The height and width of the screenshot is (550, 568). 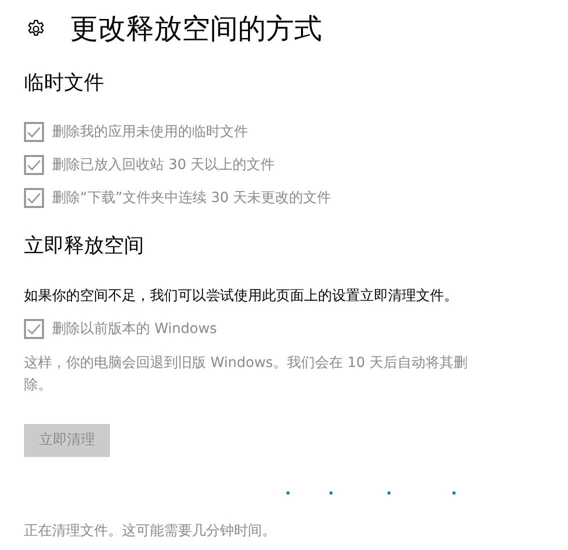 I want to click on checkbox-label: 删除我的应用未使用的临时文件, so click(x=150, y=132).